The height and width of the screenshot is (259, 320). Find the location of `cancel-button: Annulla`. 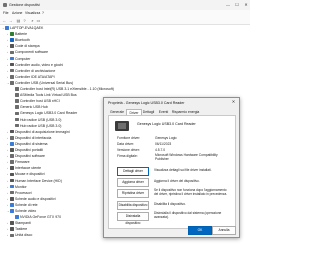

cancel-button: Annulla is located at coordinates (224, 230).